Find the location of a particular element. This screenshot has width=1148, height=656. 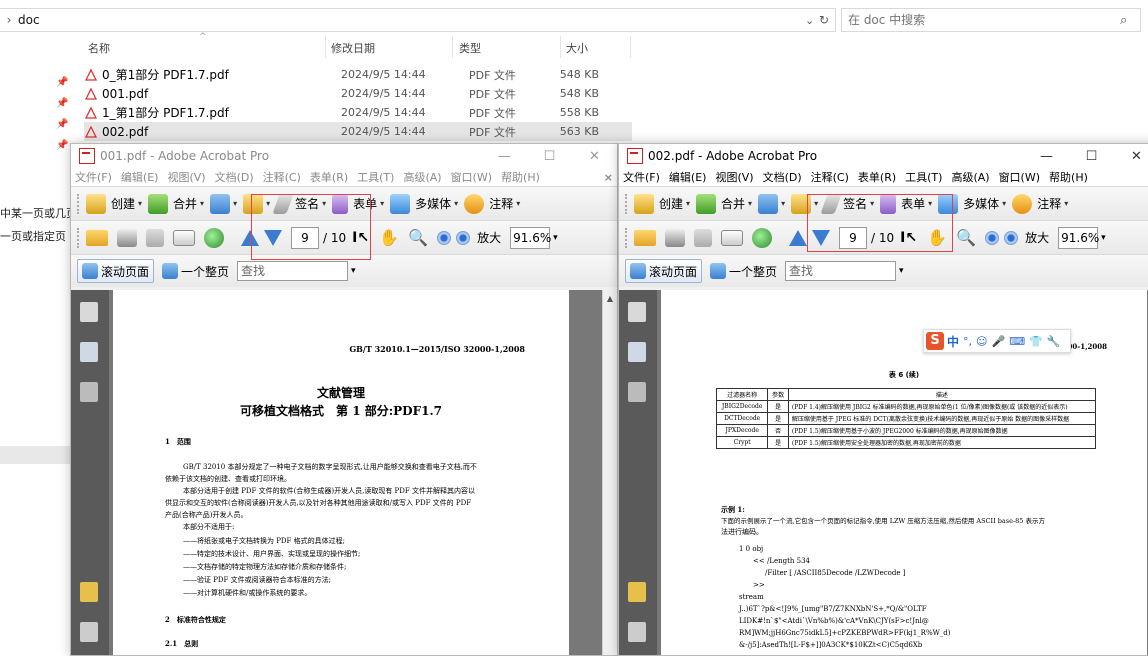

address-bar: › doc ⌄ ↻ is located at coordinates (418, 20).